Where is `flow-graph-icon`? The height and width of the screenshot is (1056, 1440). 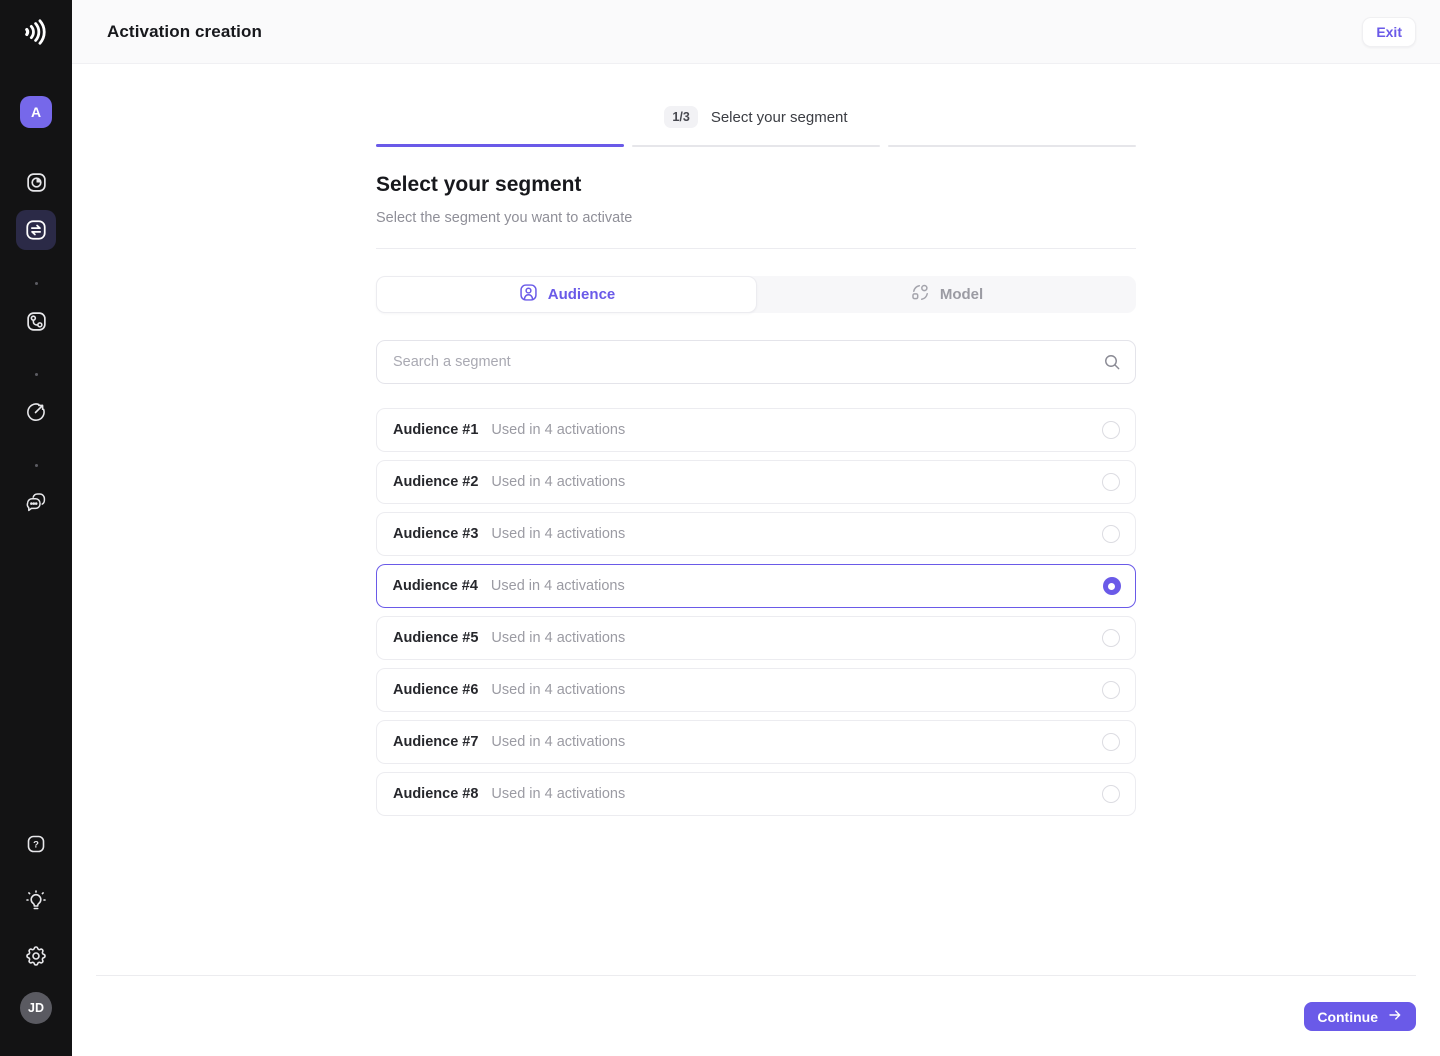
flow-graph-icon is located at coordinates (36, 321).